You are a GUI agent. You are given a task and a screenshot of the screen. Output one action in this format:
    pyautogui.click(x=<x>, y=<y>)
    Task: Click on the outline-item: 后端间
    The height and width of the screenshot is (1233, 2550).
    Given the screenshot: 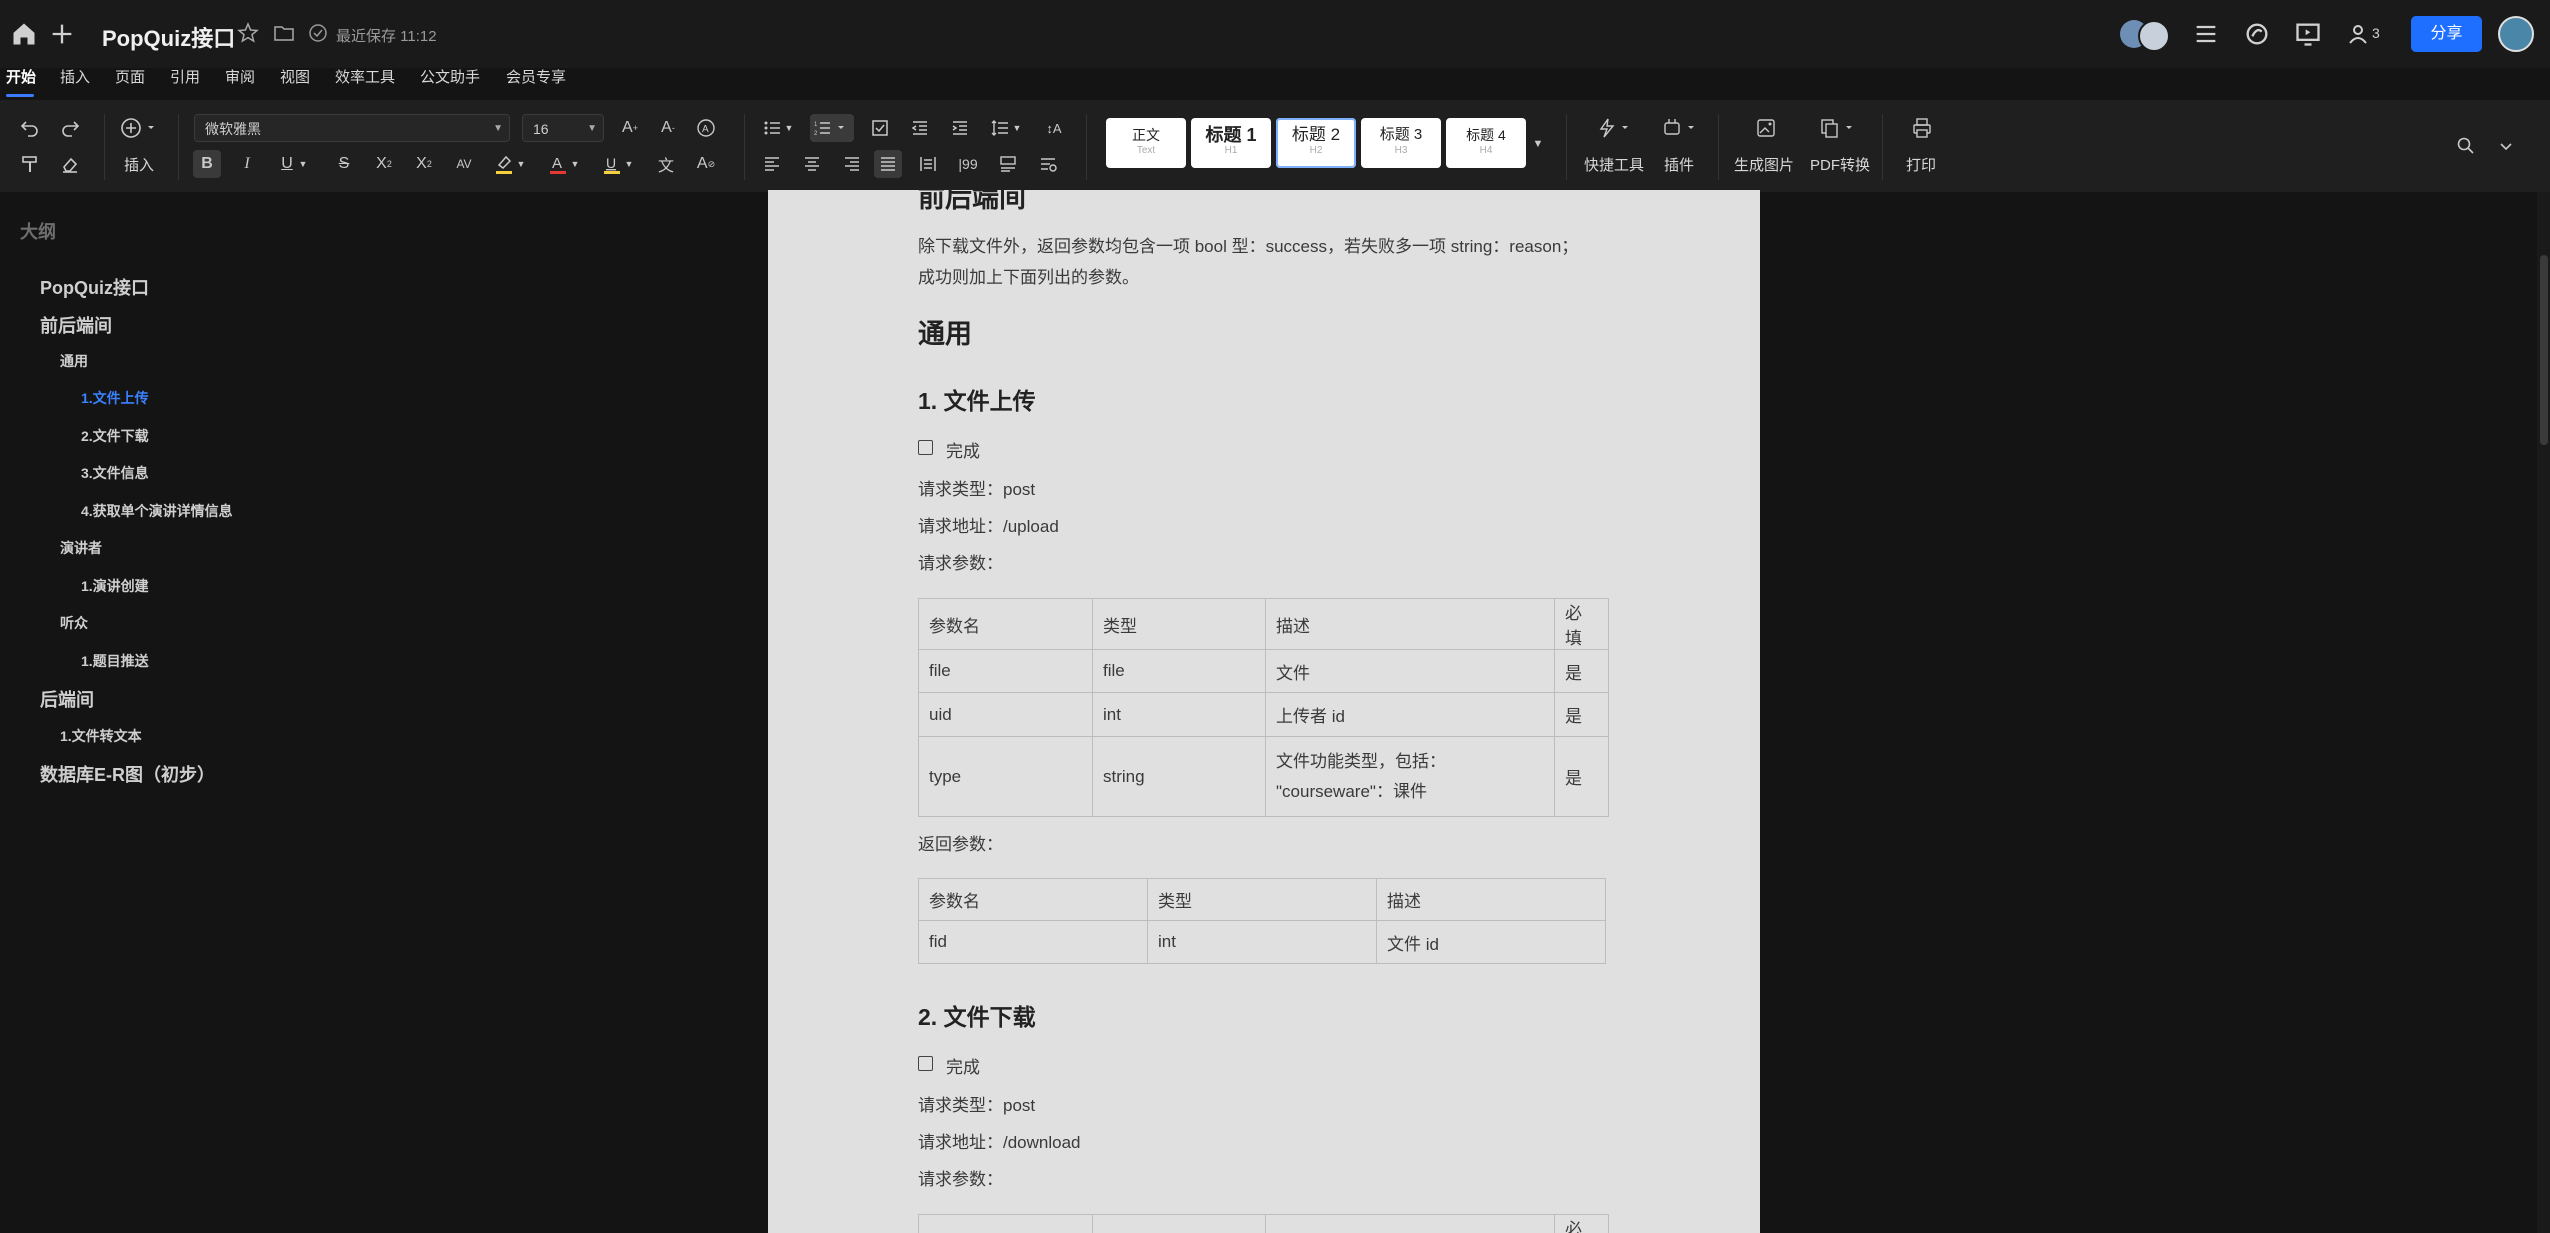 What is the action you would take?
    pyautogui.click(x=67, y=699)
    